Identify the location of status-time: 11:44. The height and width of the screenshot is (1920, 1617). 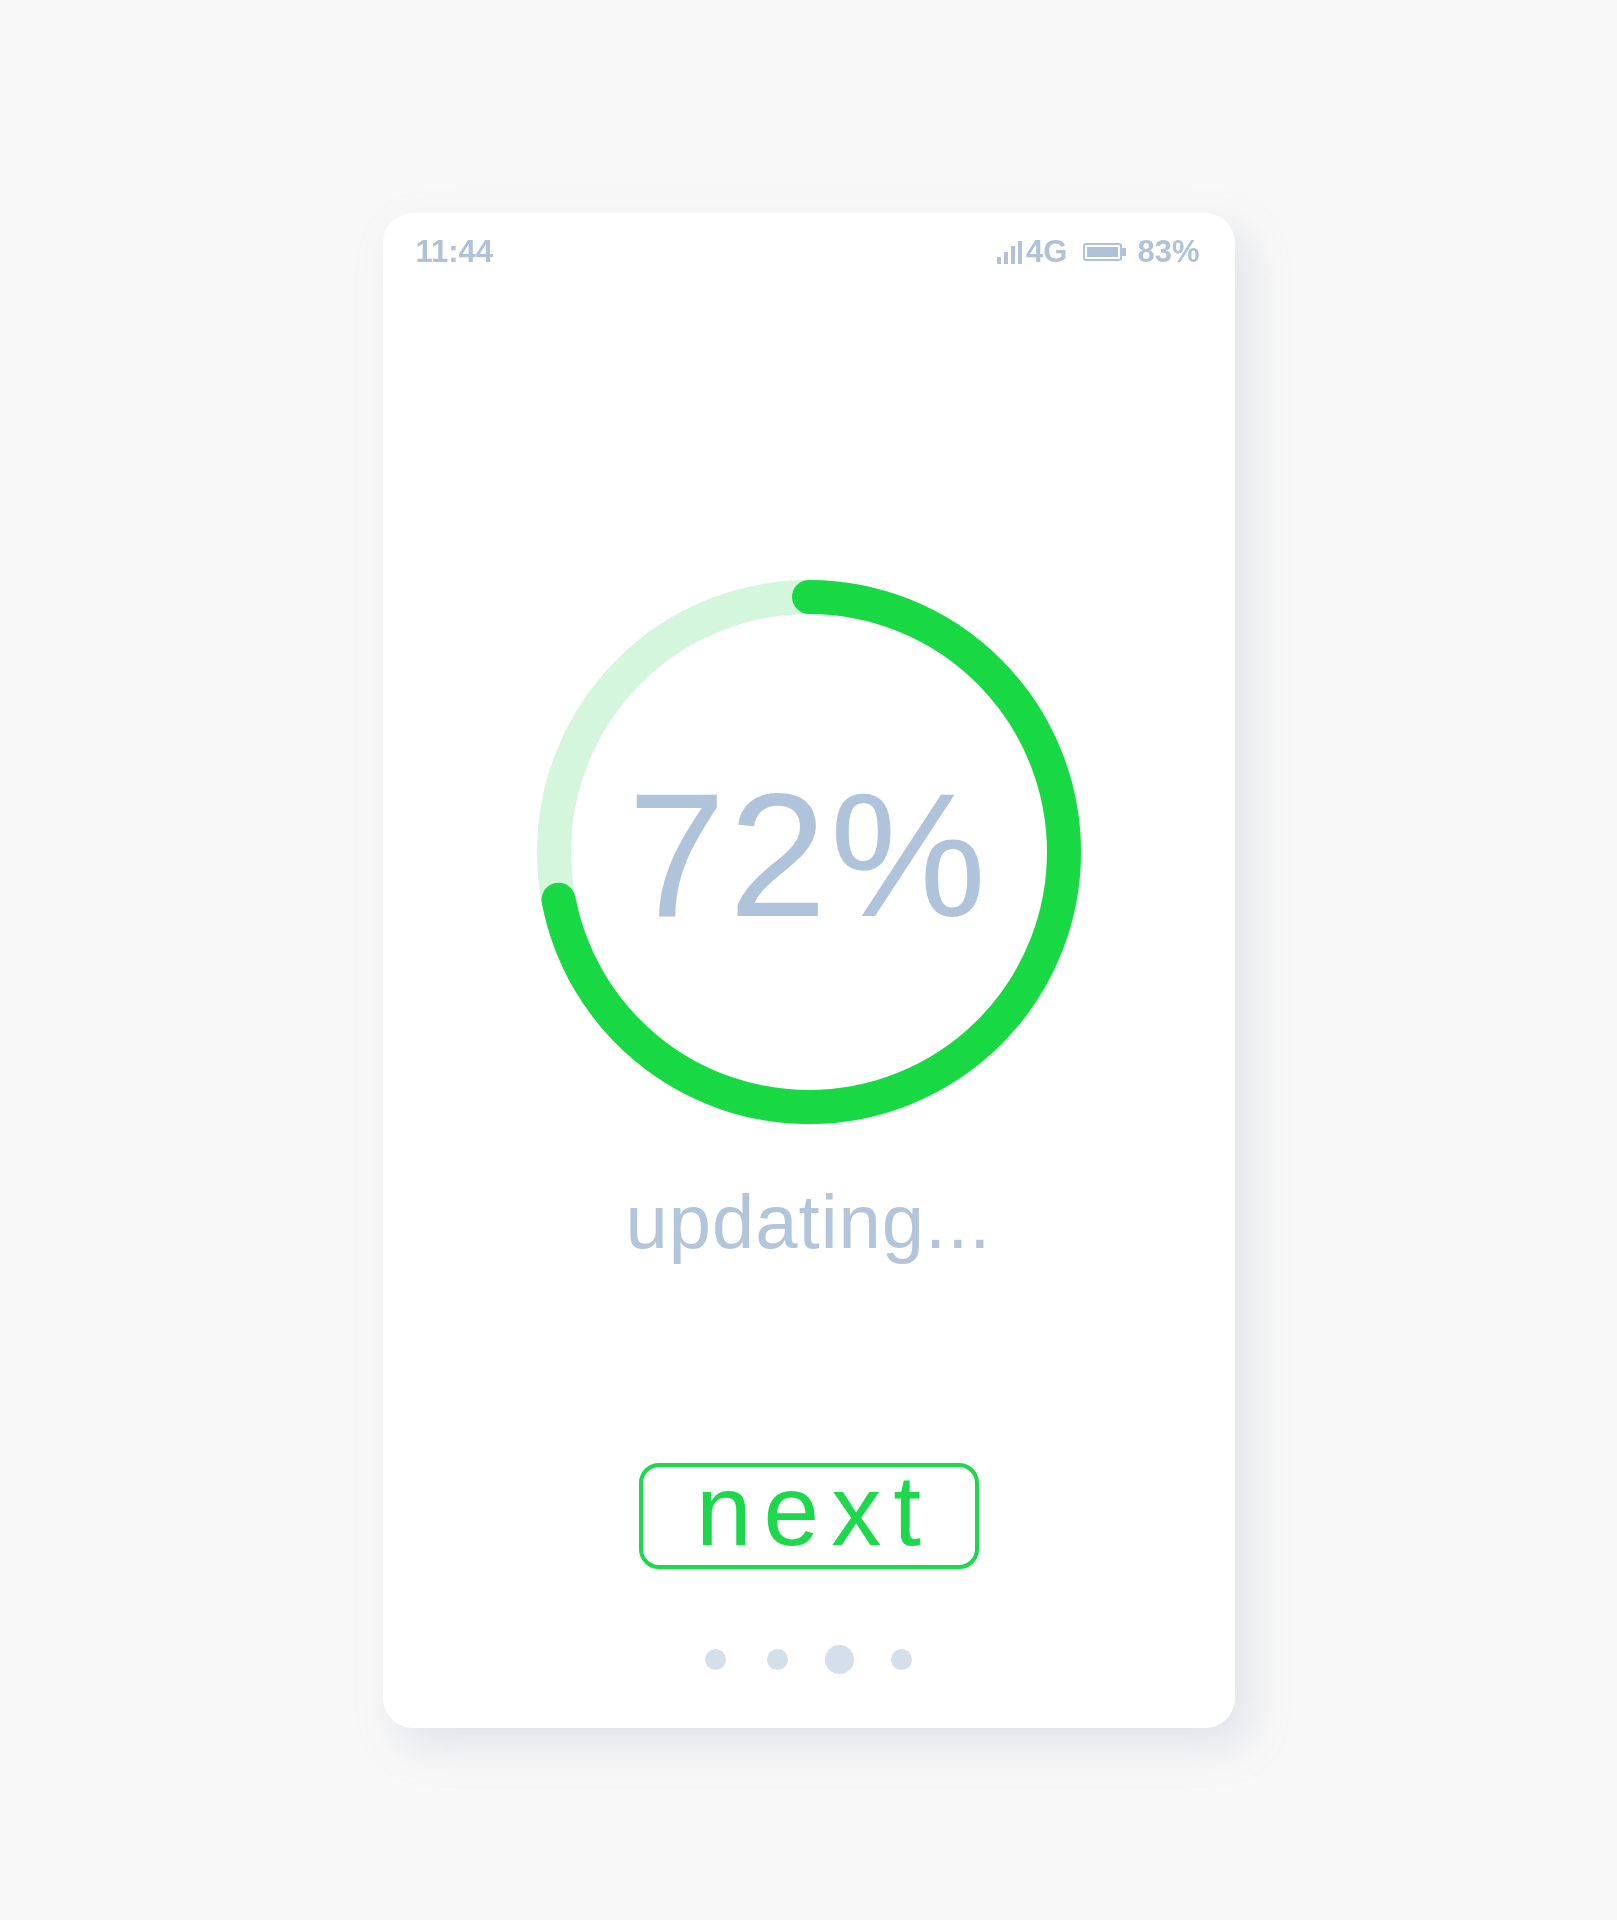
(454, 252).